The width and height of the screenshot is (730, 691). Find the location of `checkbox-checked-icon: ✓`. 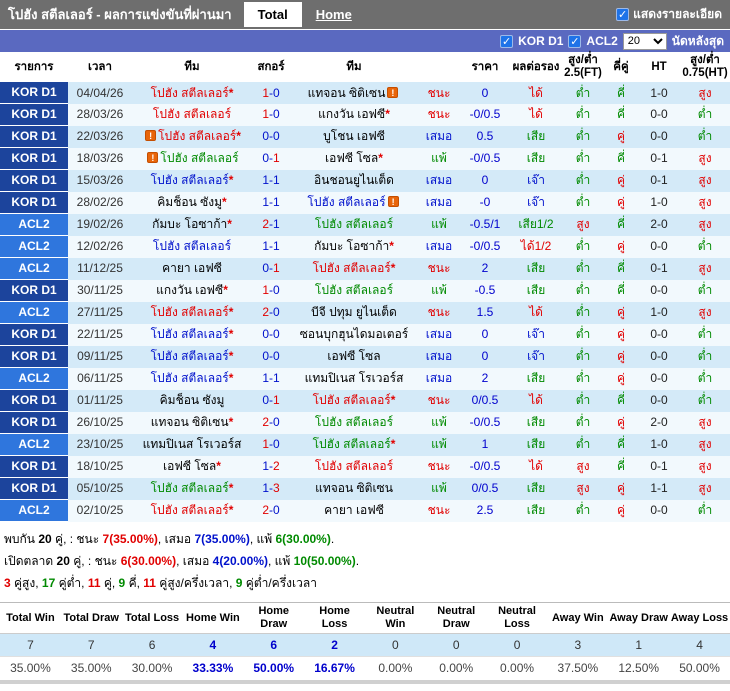

checkbox-checked-icon: ✓ is located at coordinates (623, 14).